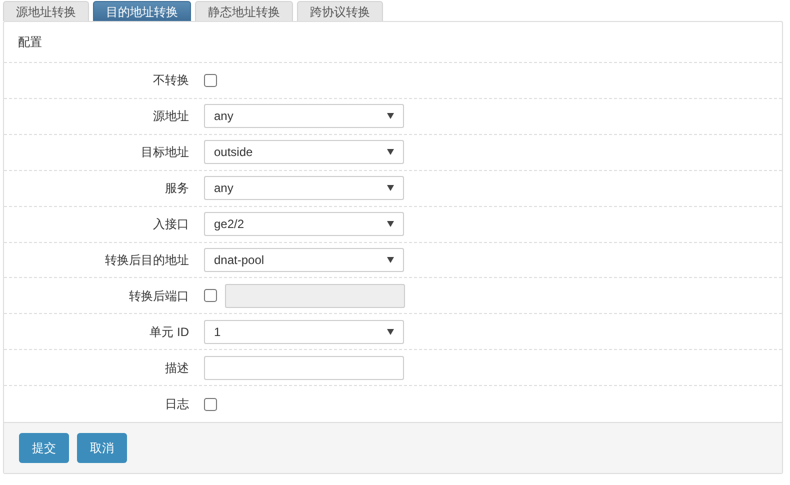 The image size is (790, 485). What do you see at coordinates (340, 11) in the screenshot?
I see `tab: 跨协议转换` at bounding box center [340, 11].